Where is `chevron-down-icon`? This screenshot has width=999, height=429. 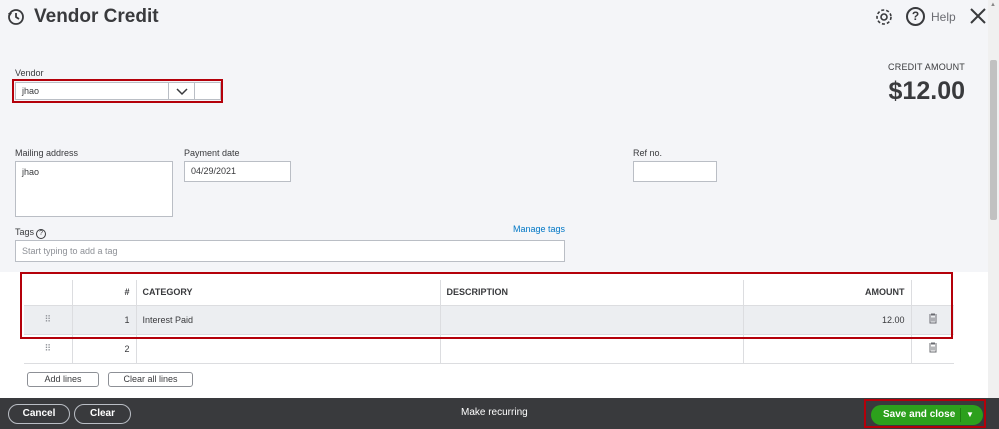
chevron-down-icon is located at coordinates (182, 92).